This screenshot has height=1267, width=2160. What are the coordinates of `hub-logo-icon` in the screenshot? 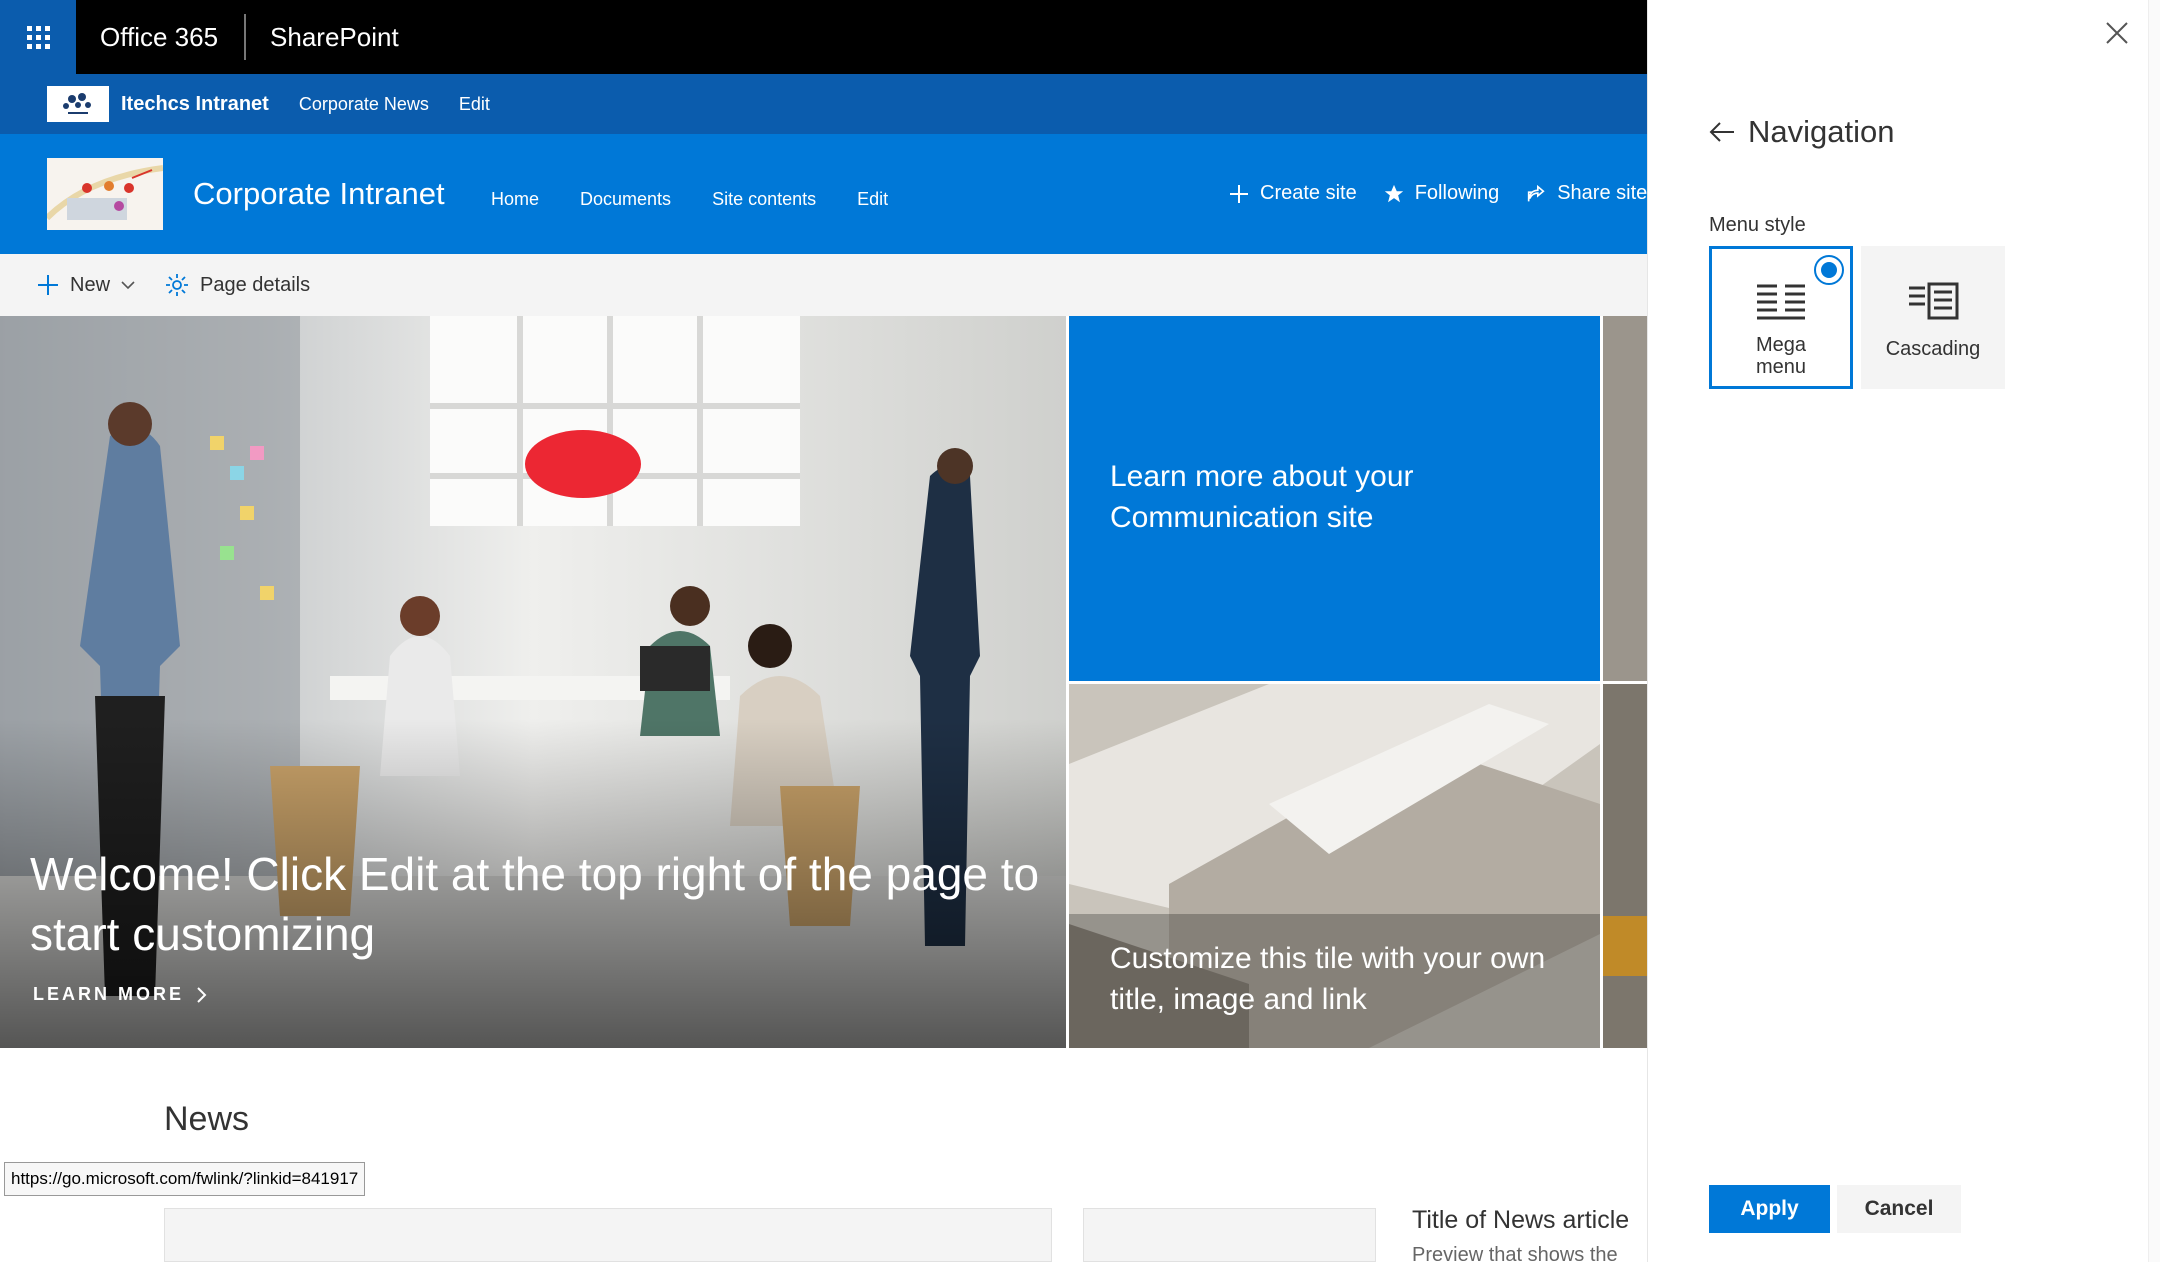 It's located at (77, 103).